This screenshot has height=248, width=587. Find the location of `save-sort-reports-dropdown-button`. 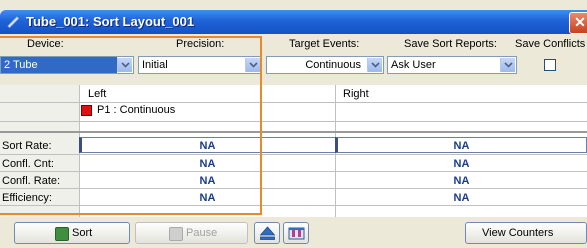

save-sort-reports-dropdown-button is located at coordinates (507, 65).